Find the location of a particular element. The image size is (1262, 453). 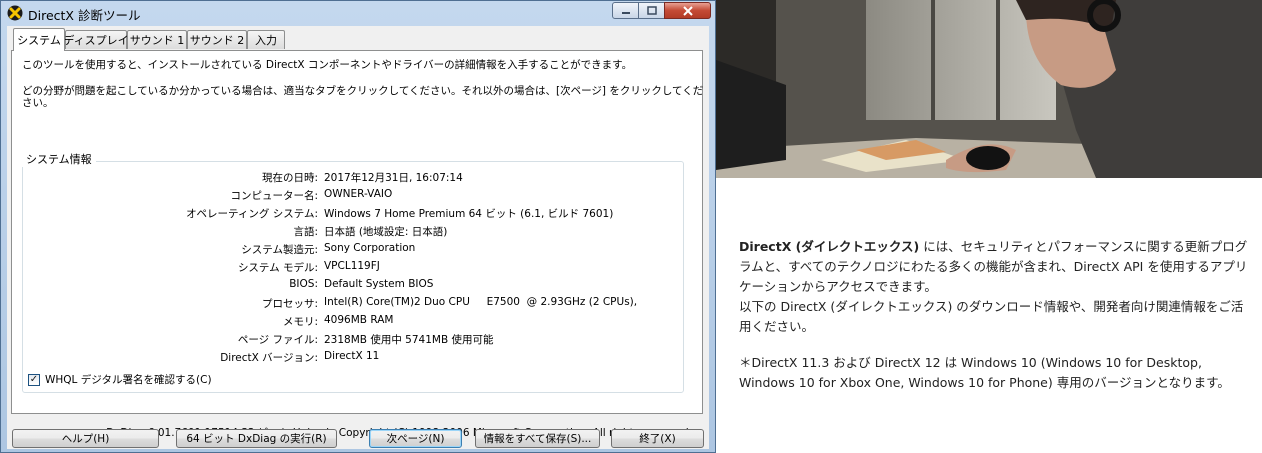

info-value: 2318MB 使用中 5741MB 使用可能 is located at coordinates (409, 340).